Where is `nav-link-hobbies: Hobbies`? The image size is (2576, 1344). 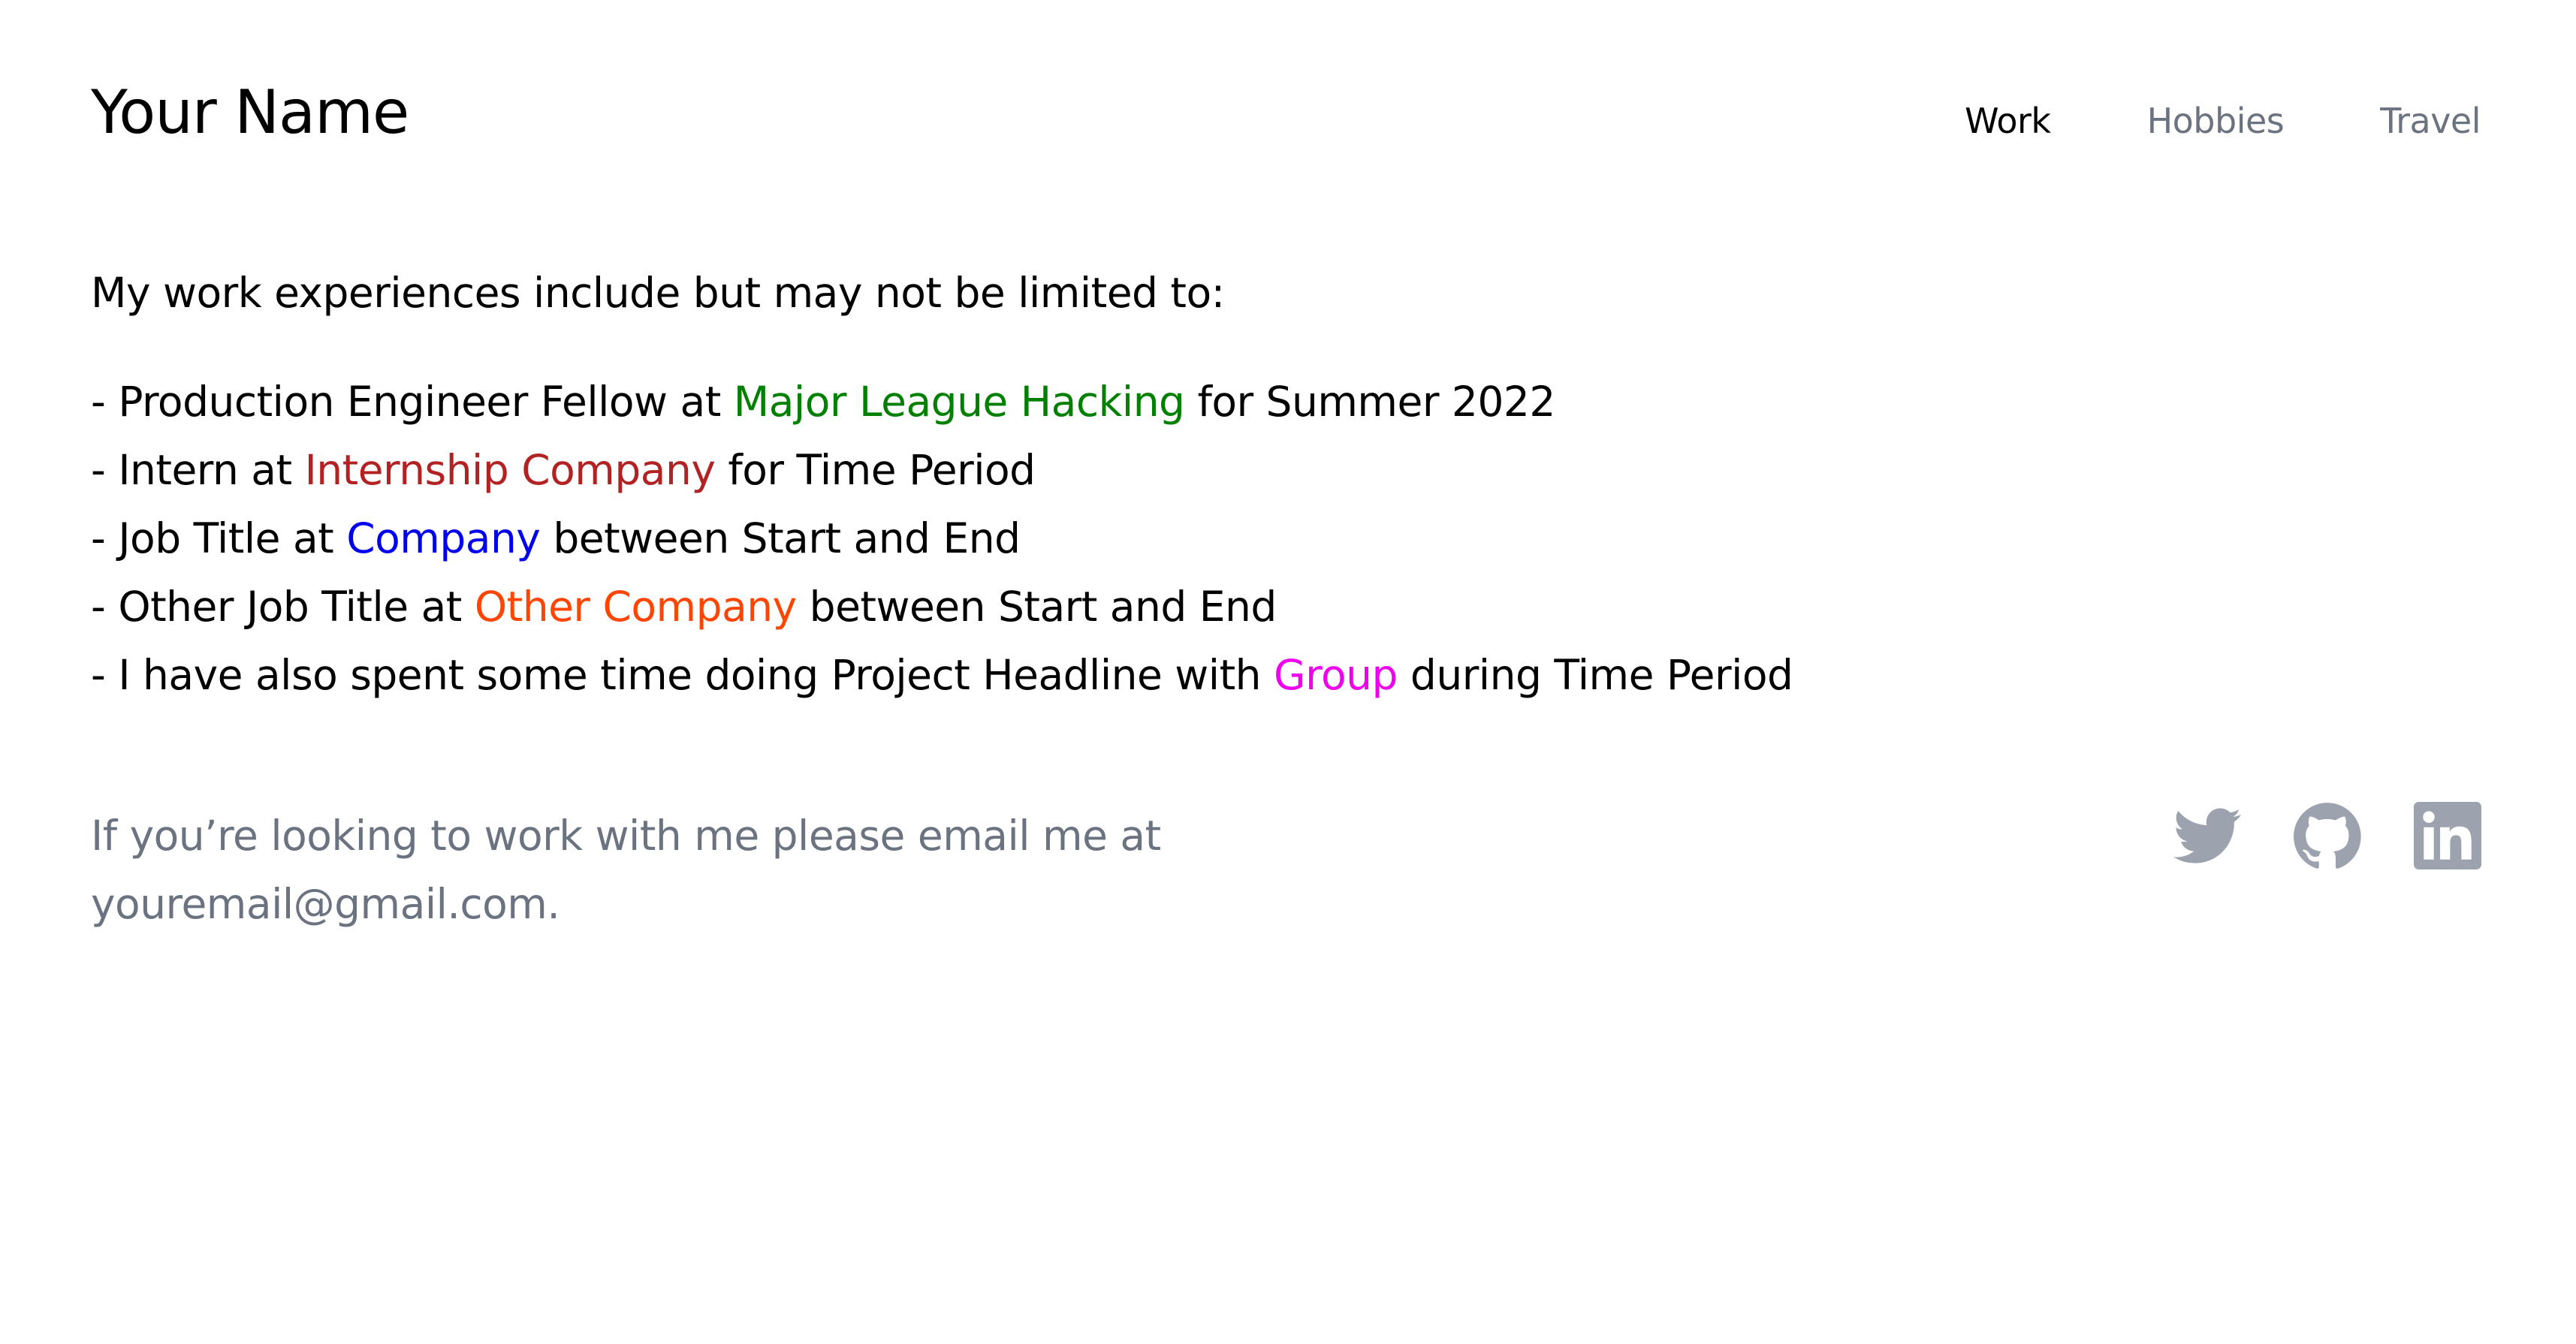
nav-link-hobbies: Hobbies is located at coordinates (2216, 121).